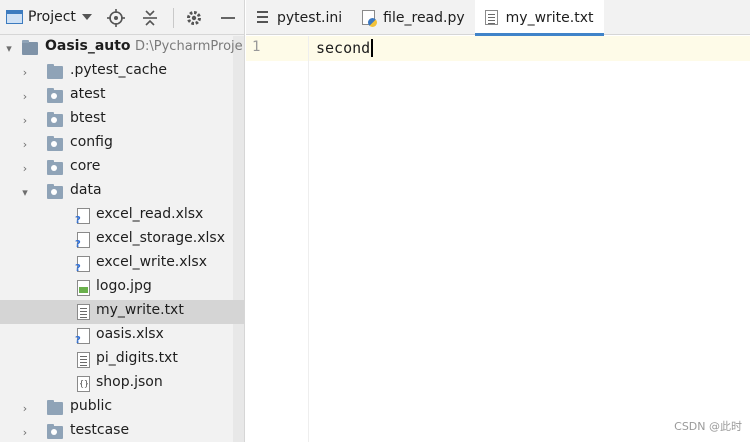 The width and height of the screenshot is (750, 442). What do you see at coordinates (122, 408) in the screenshot?
I see `tree-item-public: › public` at bounding box center [122, 408].